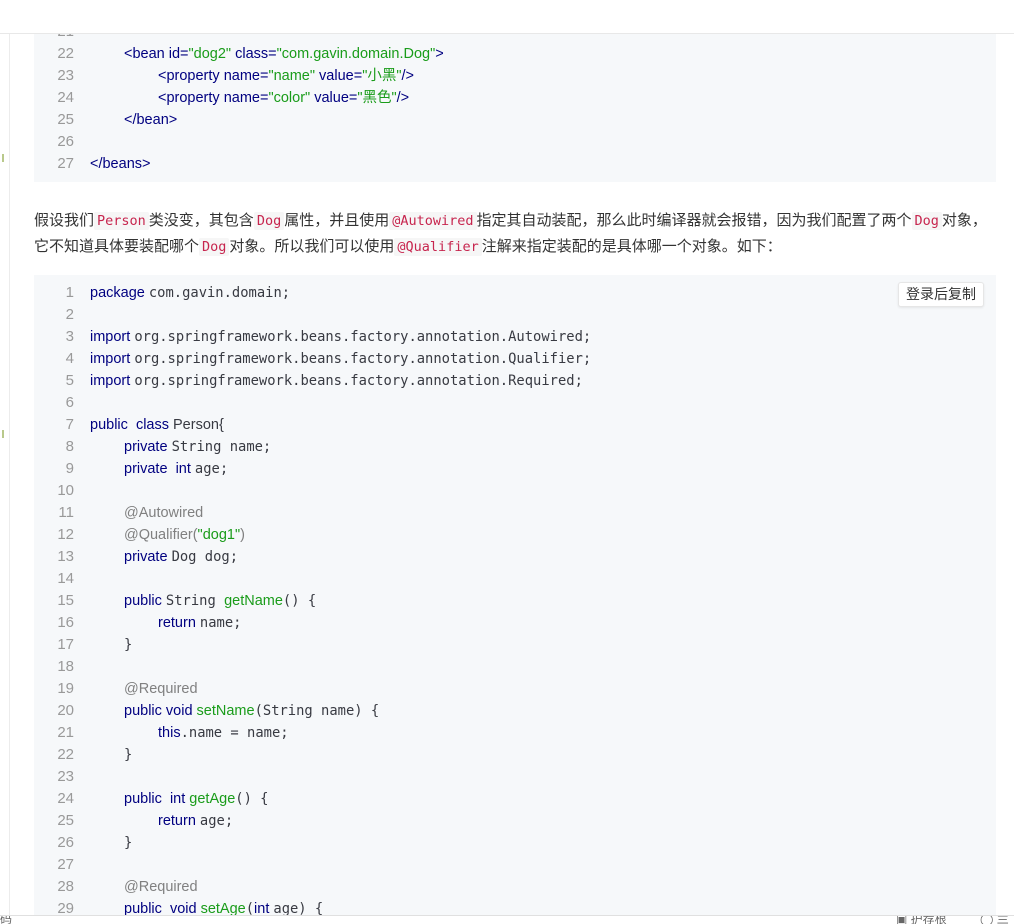 The width and height of the screenshot is (1014, 924). Describe the element at coordinates (201, 220) in the screenshot. I see `paragraph-text: 类没变，其包含` at that location.